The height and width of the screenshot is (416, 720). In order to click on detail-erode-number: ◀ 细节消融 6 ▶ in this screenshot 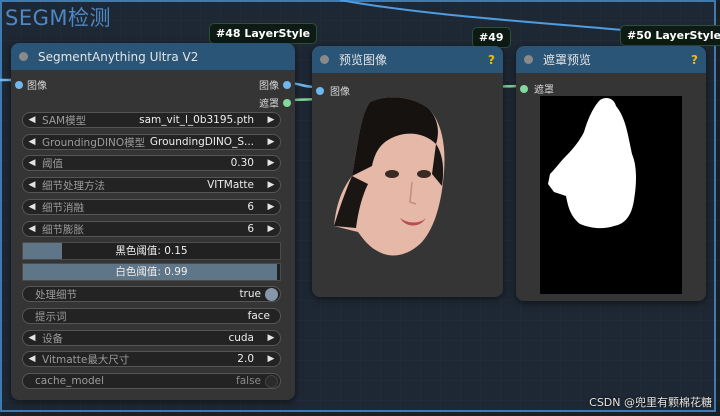, I will do `click(151, 207)`.